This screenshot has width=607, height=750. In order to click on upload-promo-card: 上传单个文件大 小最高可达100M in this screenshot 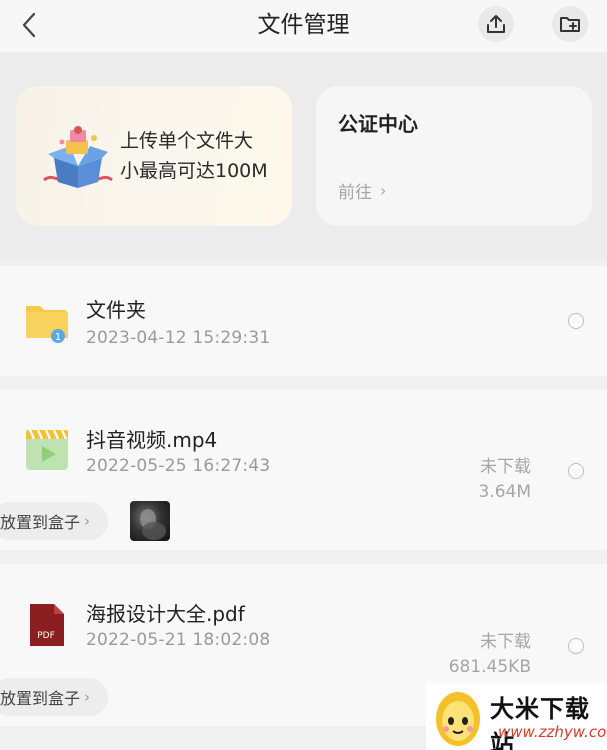, I will do `click(154, 156)`.